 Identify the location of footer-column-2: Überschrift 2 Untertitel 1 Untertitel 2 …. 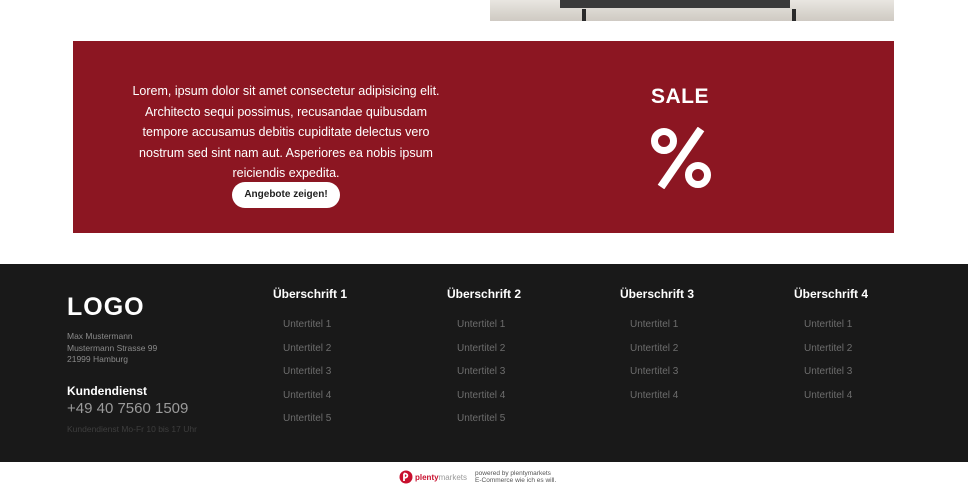
(527, 362).